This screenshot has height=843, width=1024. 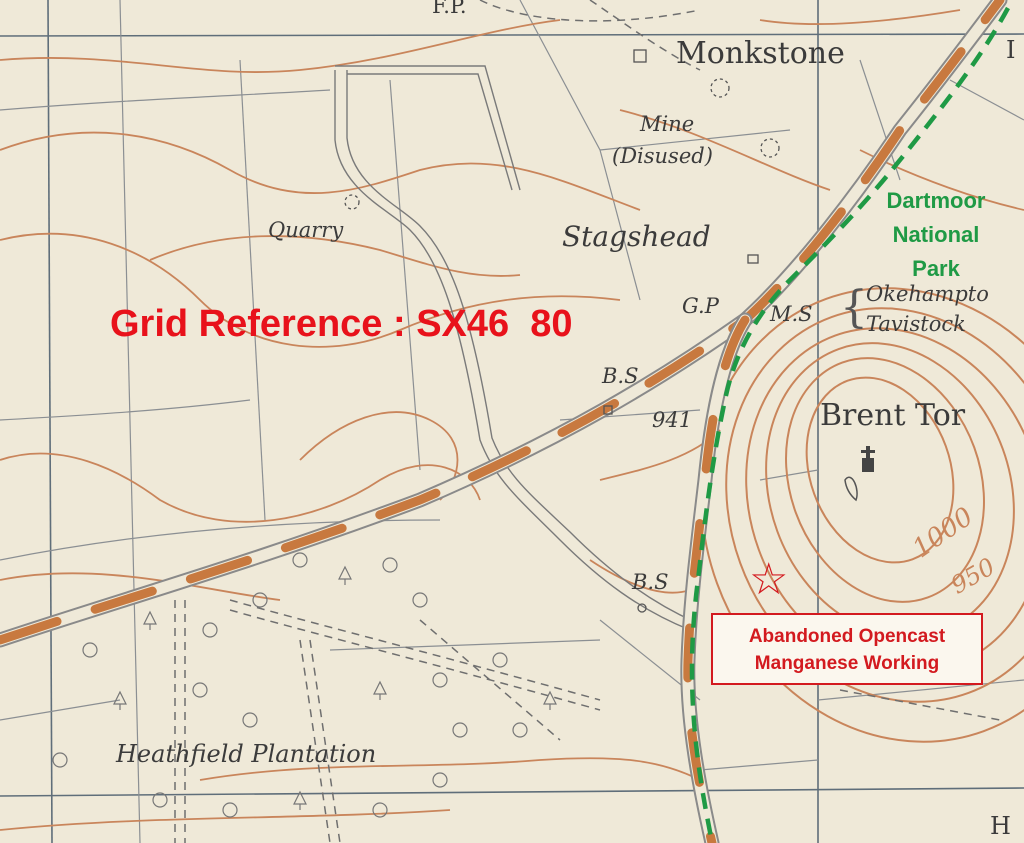 I want to click on national-park-label: Dartmoor National Park, so click(x=936, y=235).